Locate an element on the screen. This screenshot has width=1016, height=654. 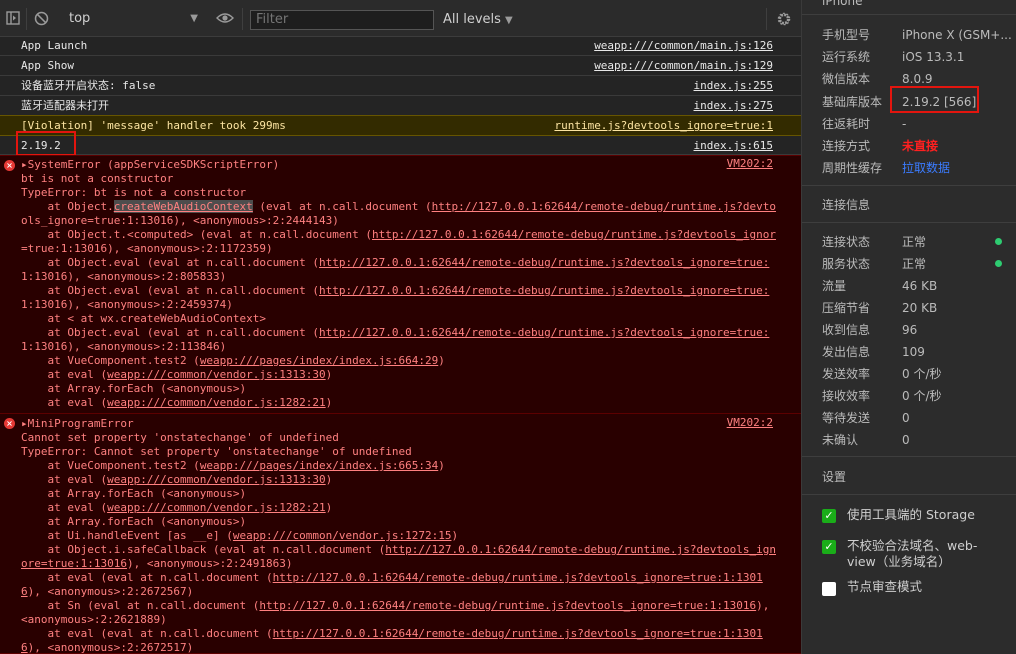
conn-value: 0 个/秒 is located at coordinates (922, 396).